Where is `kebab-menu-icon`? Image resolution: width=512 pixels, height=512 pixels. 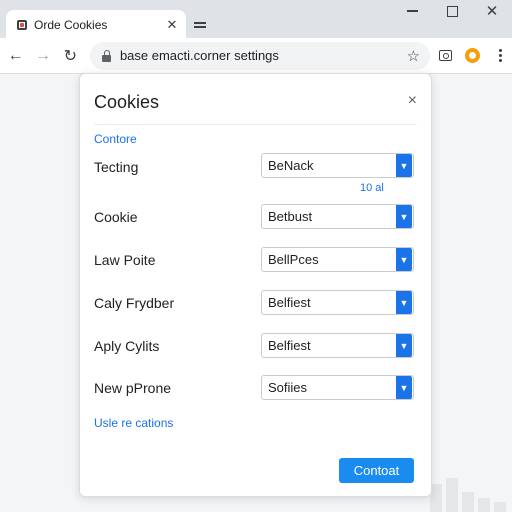 kebab-menu-icon is located at coordinates (500, 55).